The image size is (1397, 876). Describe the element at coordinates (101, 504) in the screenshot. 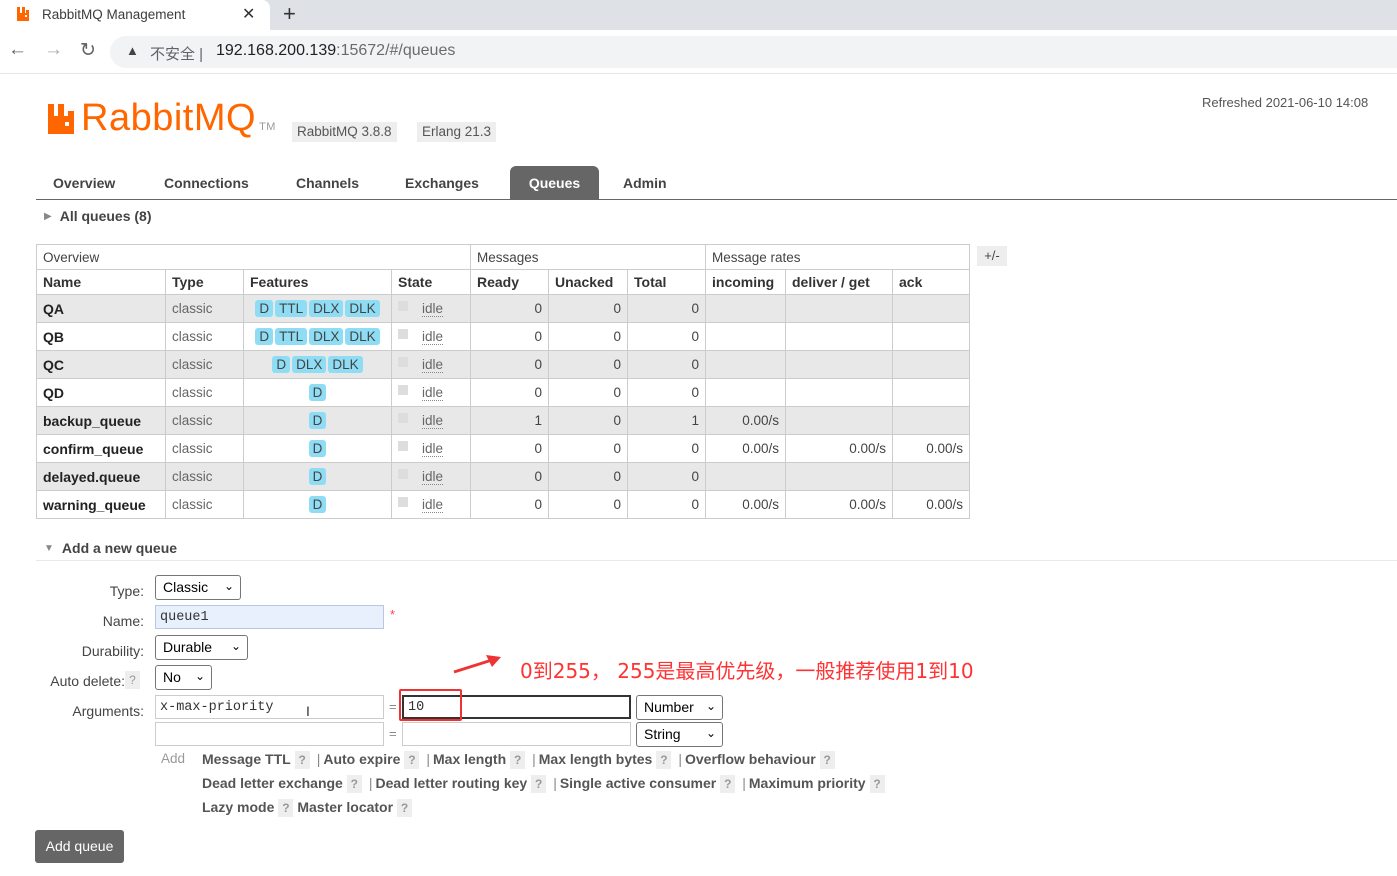

I see `queue-name-link: warning_queue` at that location.